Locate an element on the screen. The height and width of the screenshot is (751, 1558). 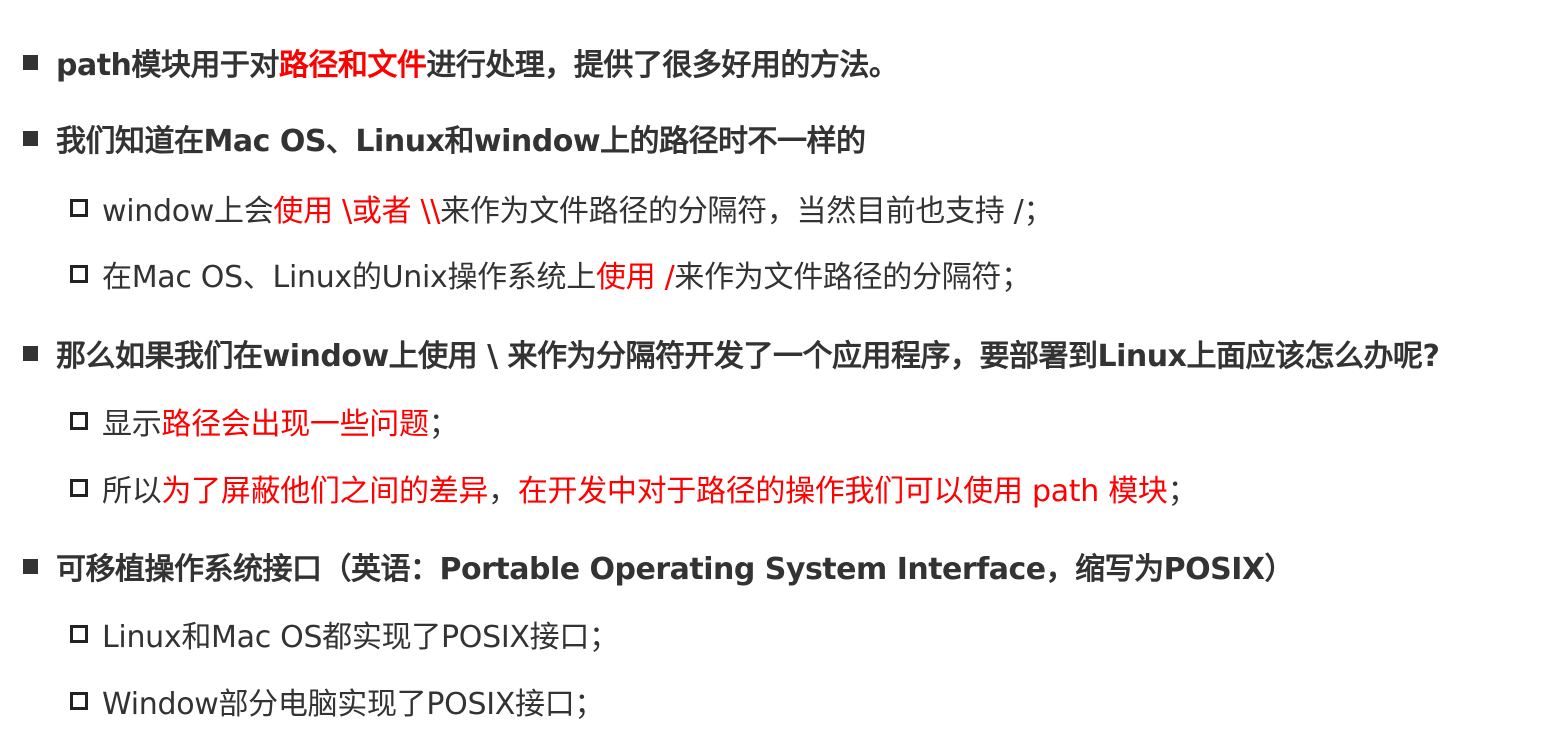
bullet-item-1: path模块用于对 路径和文件 进行处理，提供了很多好用的方法。 is located at coordinates (461, 62).